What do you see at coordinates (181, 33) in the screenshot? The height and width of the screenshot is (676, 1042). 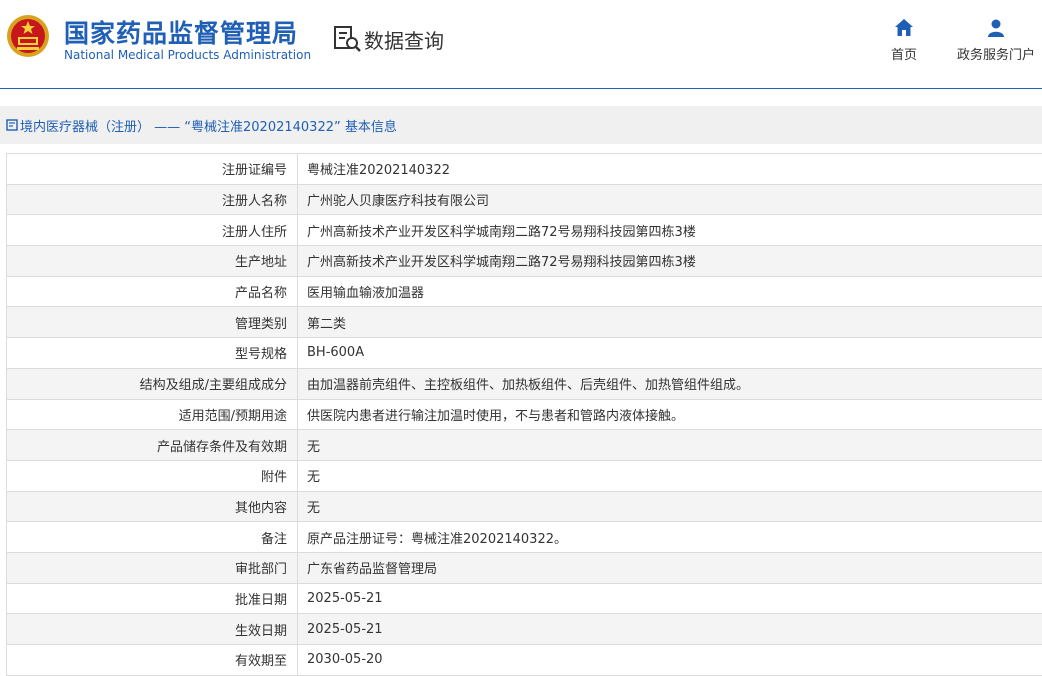 I see `org-name-cn: 国家药品监督管理局` at bounding box center [181, 33].